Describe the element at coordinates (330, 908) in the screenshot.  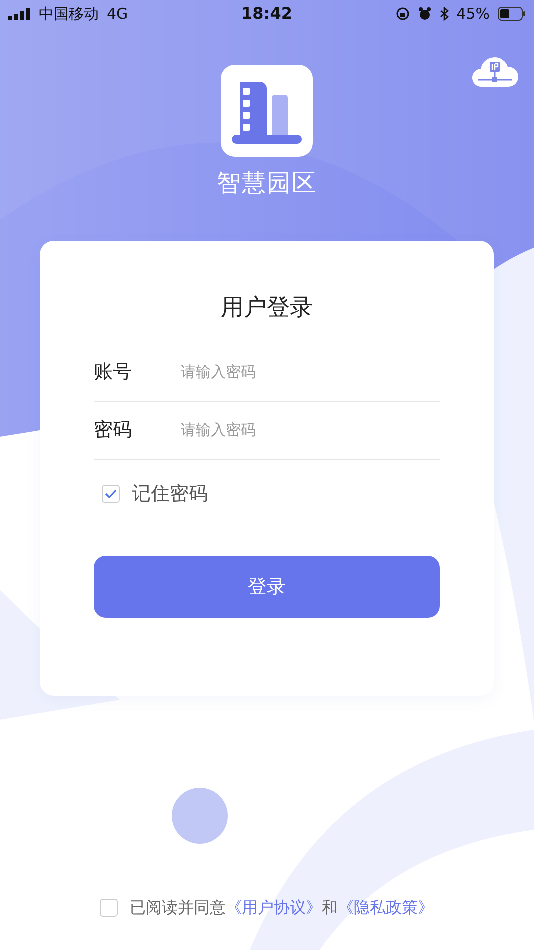
I see `conjunction-text: 和` at that location.